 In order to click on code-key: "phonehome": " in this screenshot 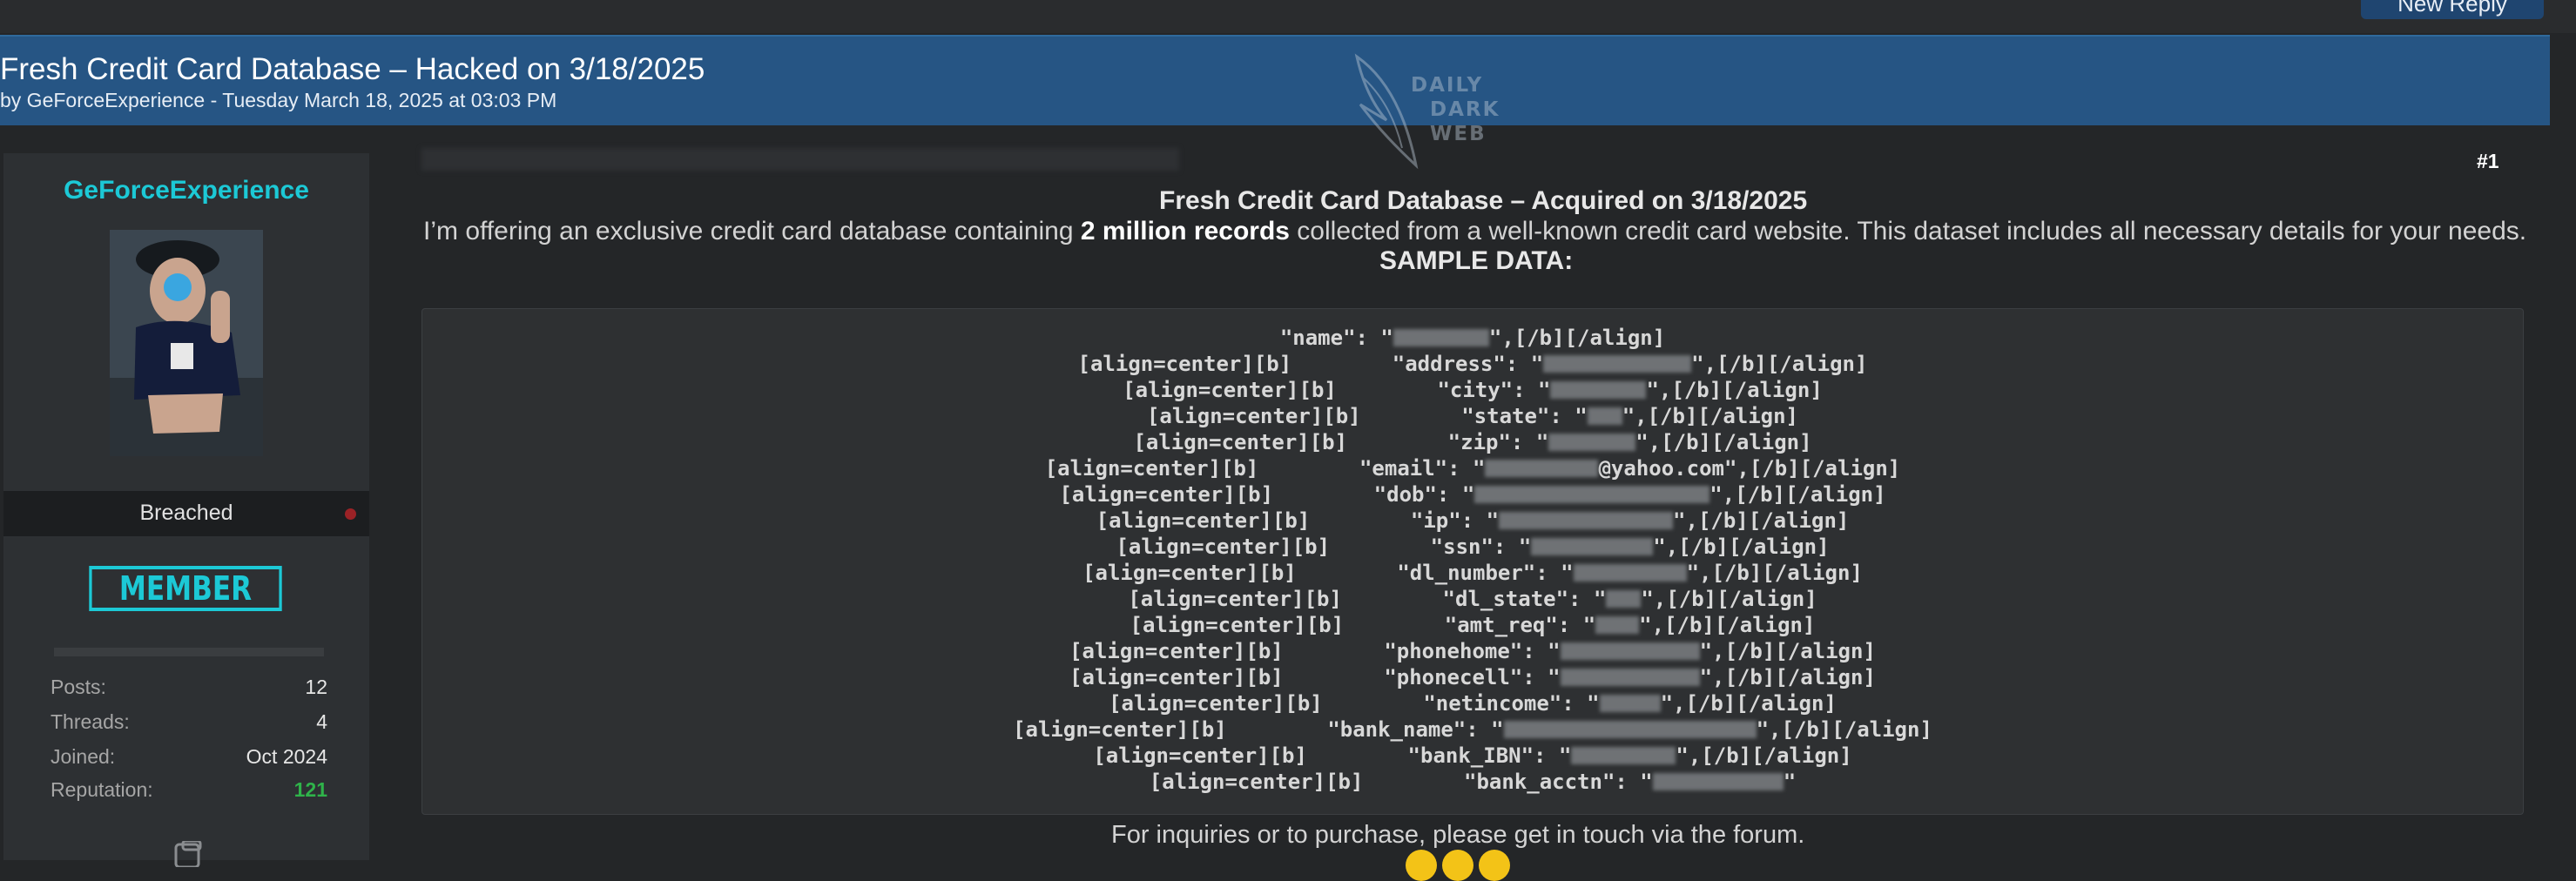, I will do `click(1473, 651)`.